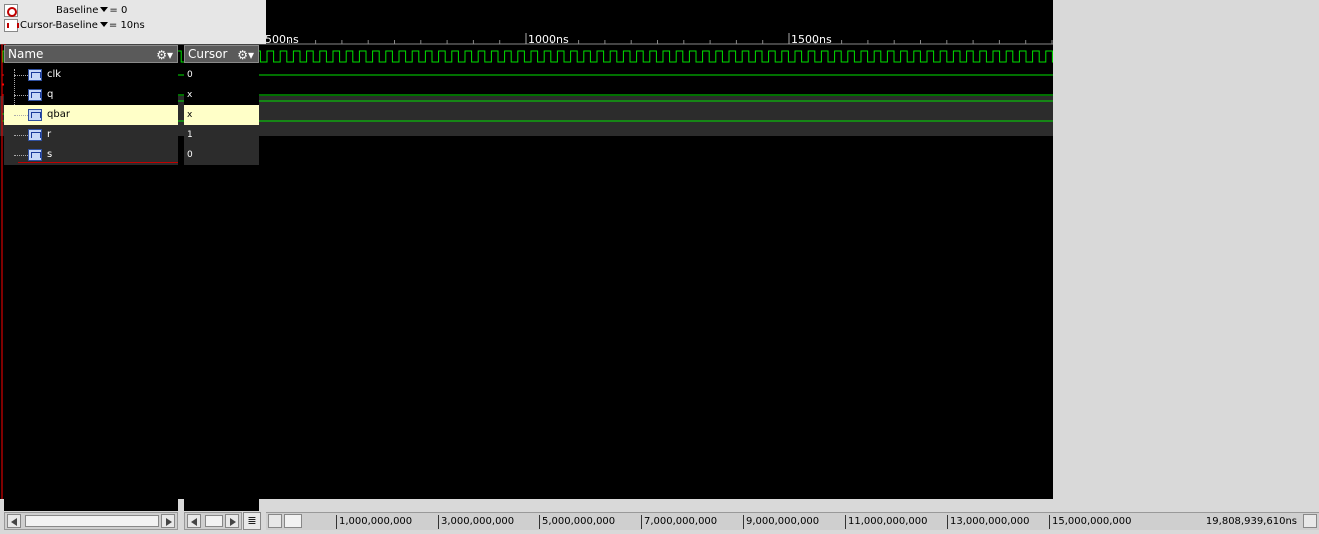 The height and width of the screenshot is (534, 1319). What do you see at coordinates (988, 522) in the screenshot?
I see `timeline-tick-label: 13,000,000,000` at bounding box center [988, 522].